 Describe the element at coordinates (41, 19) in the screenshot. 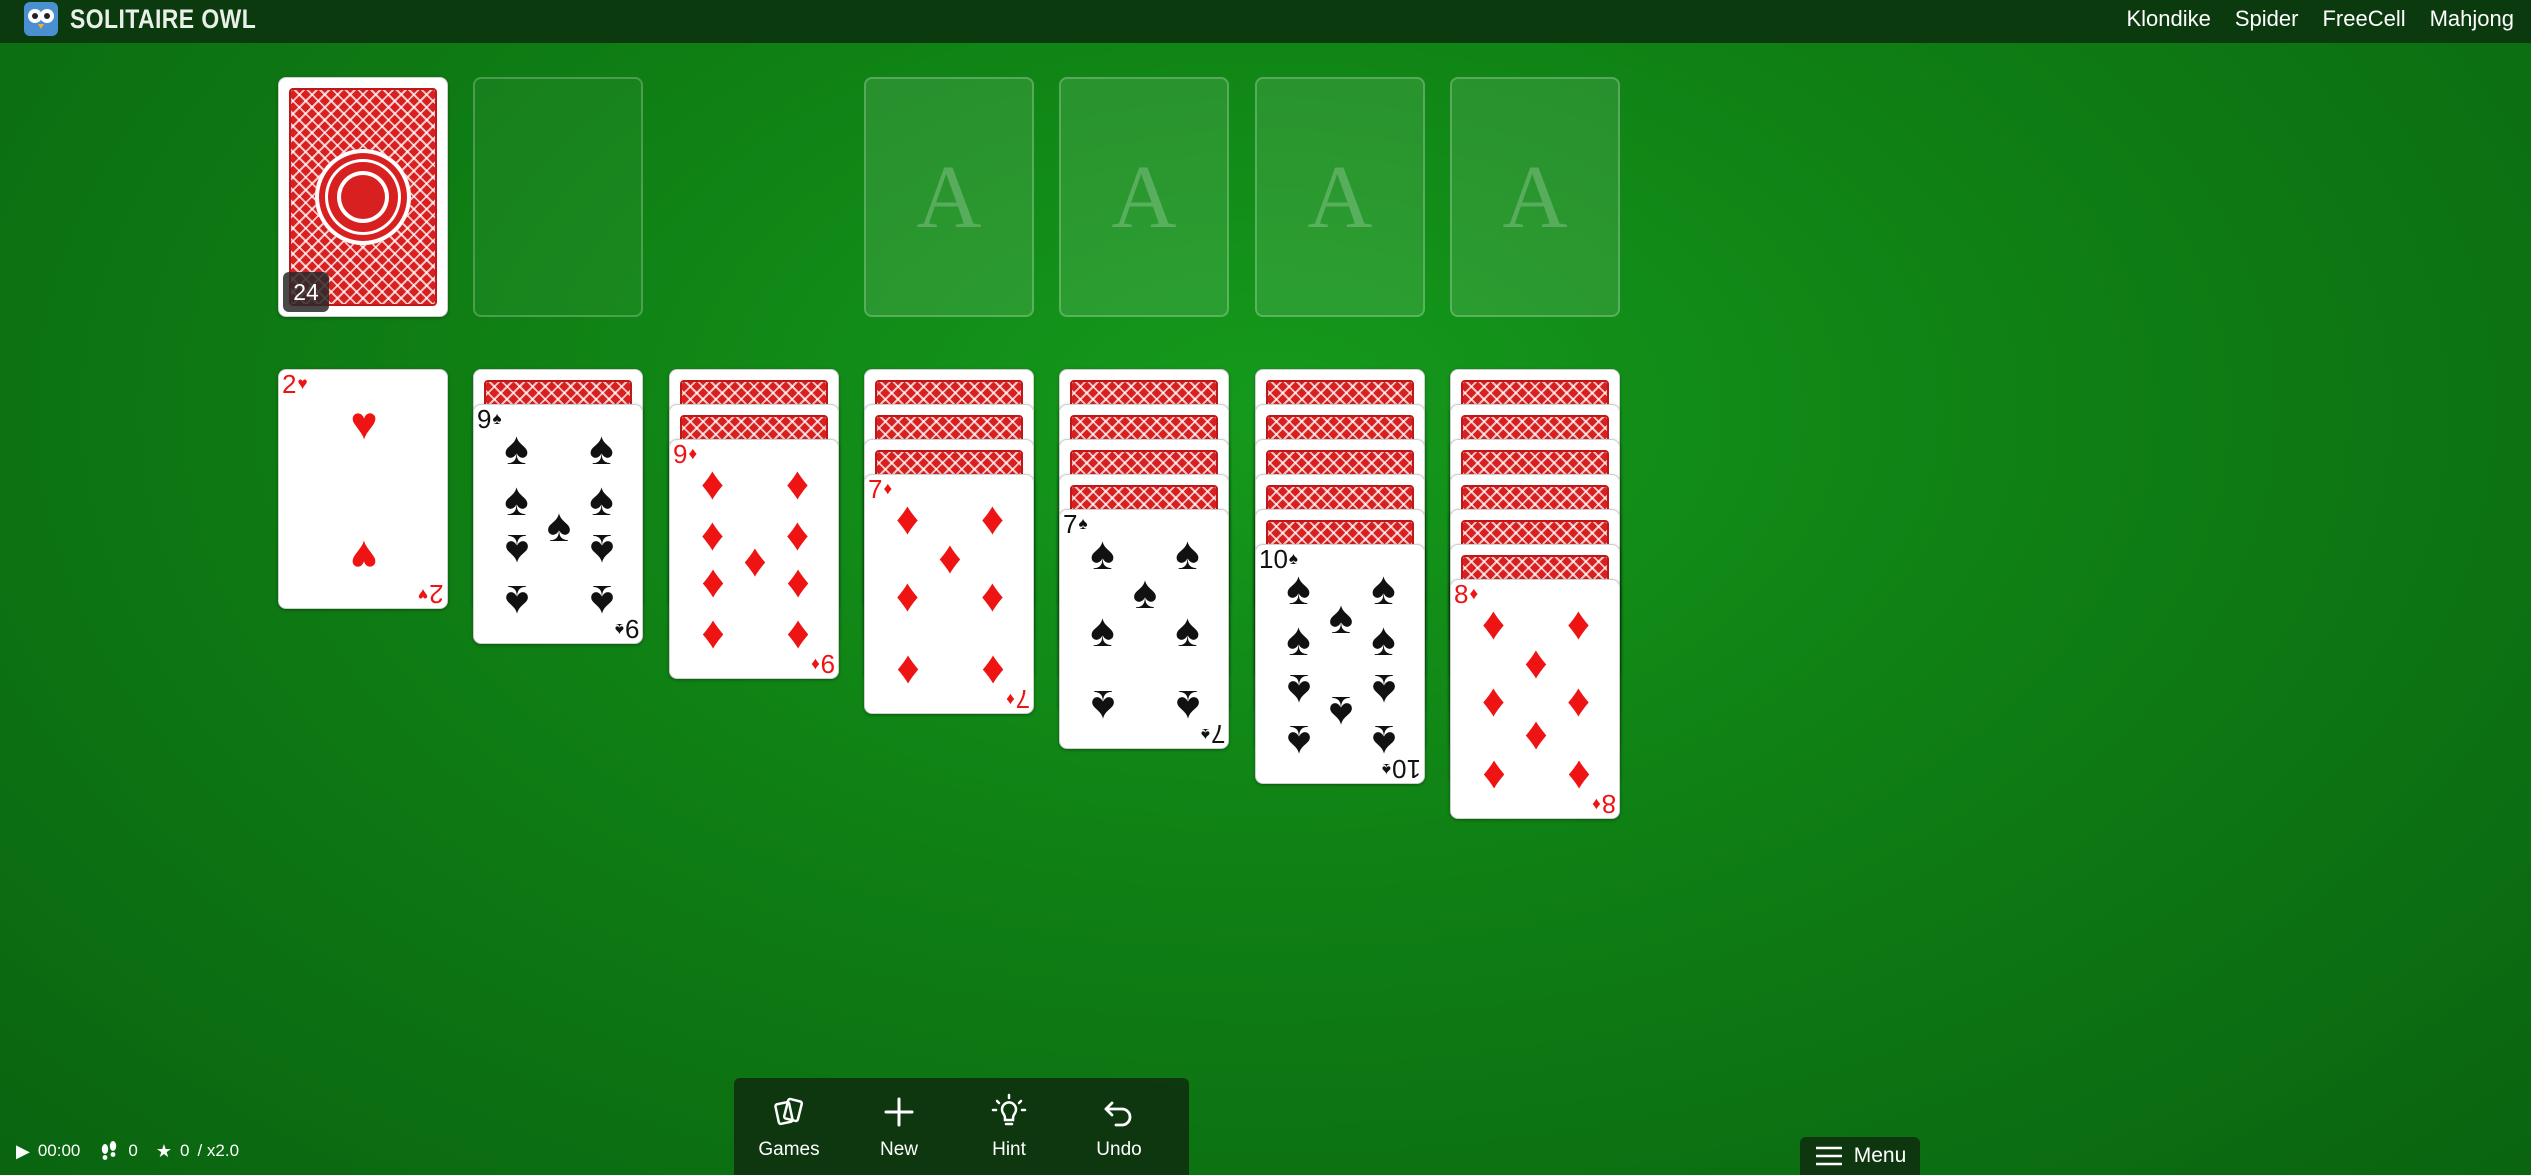

I see `owl-logo-icon` at that location.